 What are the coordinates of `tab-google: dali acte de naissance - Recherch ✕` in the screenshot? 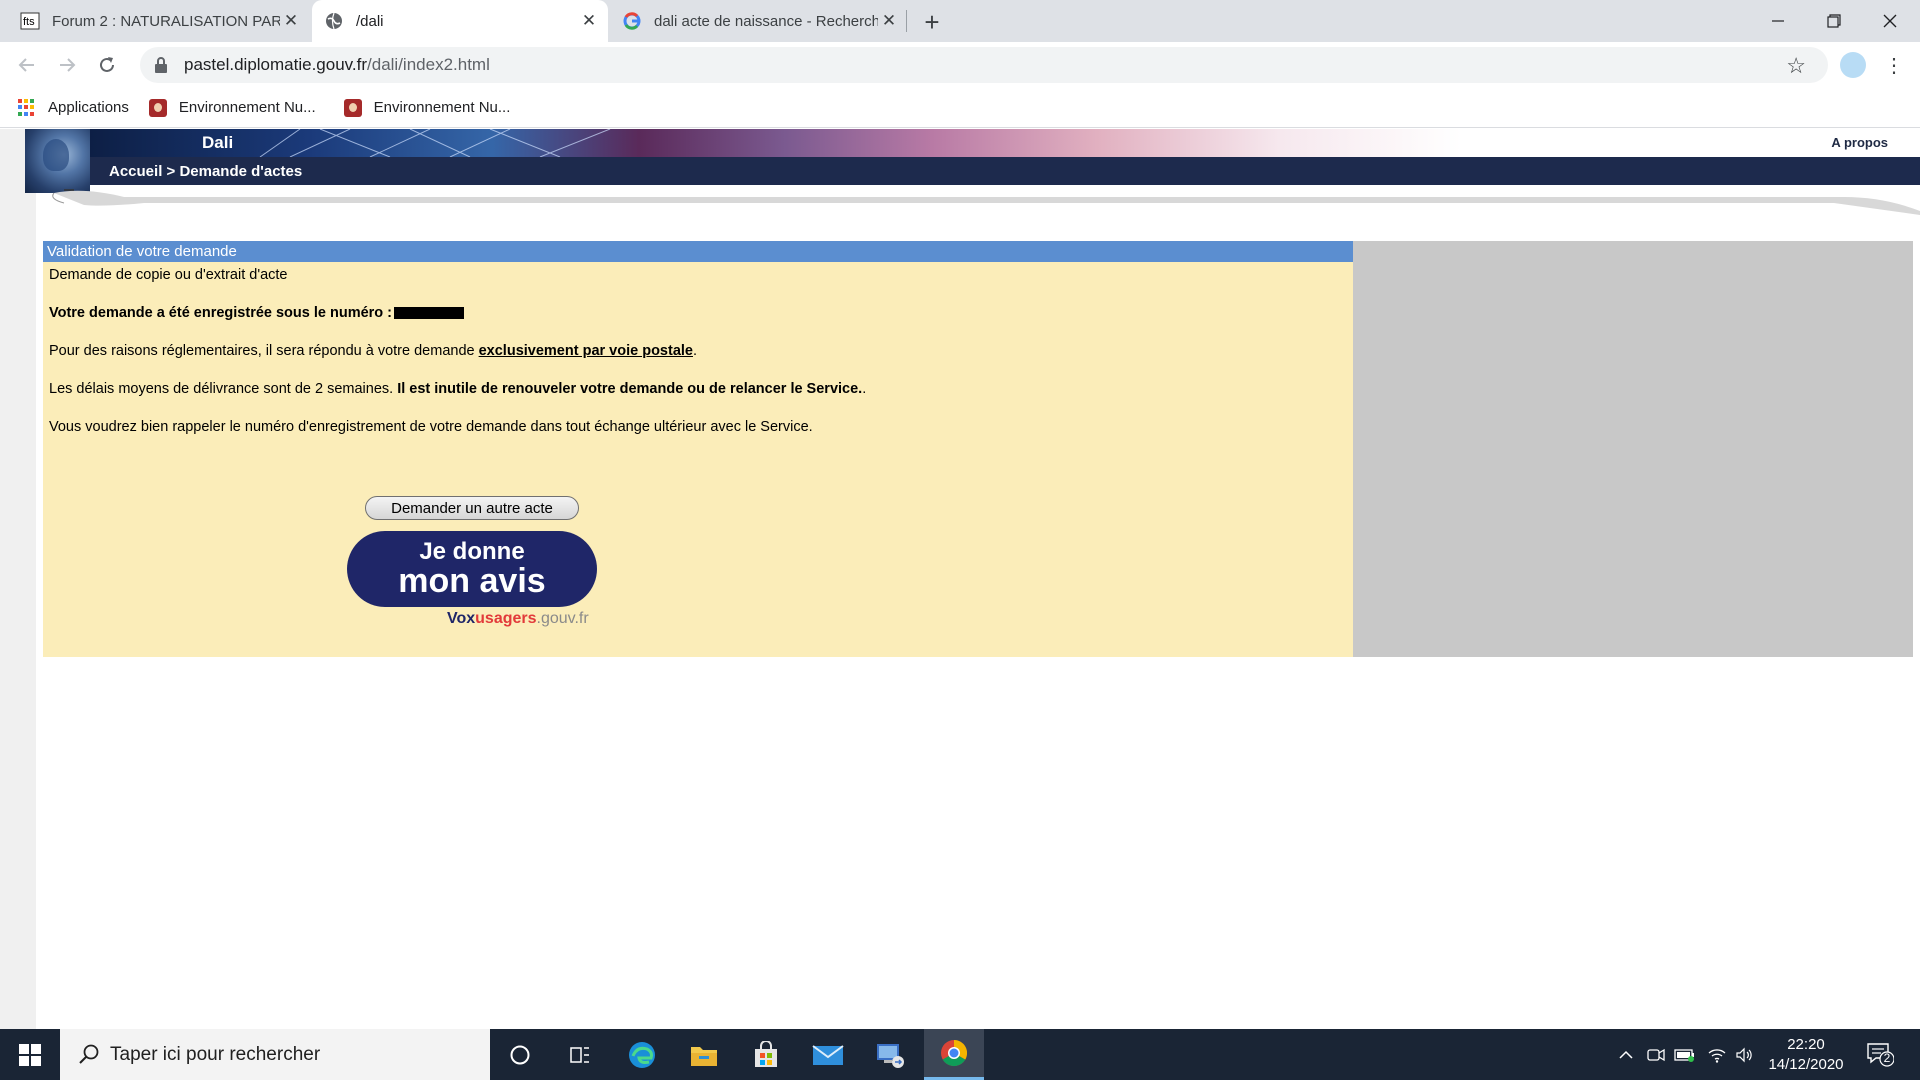 It's located at (765, 21).